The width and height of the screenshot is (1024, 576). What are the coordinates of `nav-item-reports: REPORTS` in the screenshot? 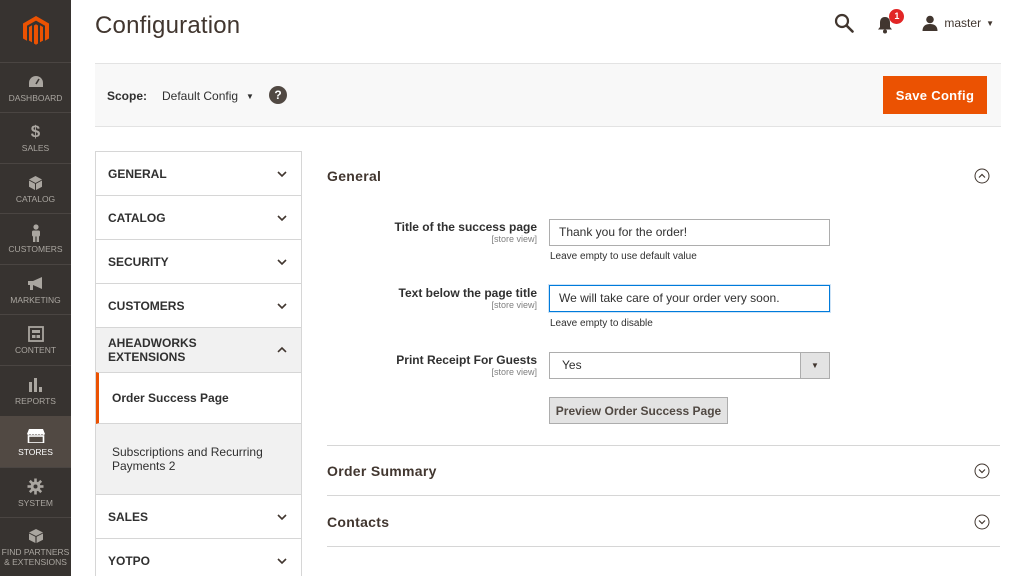 It's located at (35, 390).